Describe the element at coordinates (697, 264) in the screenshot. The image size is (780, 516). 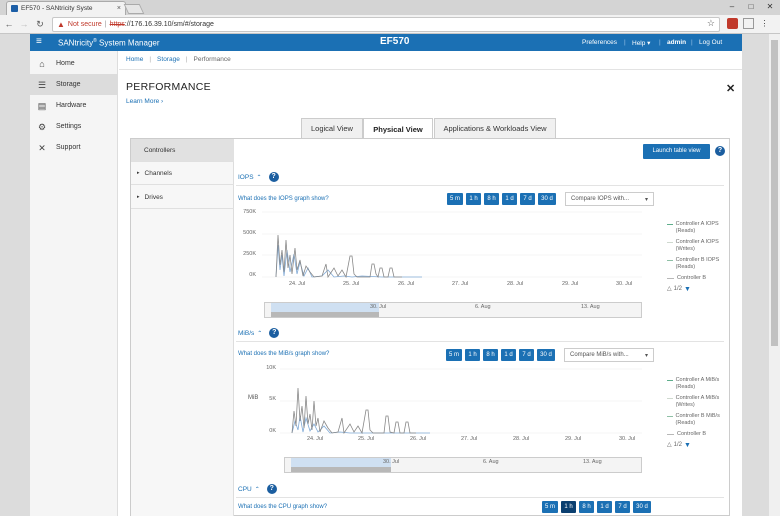
I see `legend-item: Controller B IOPS (Reads)` at that location.